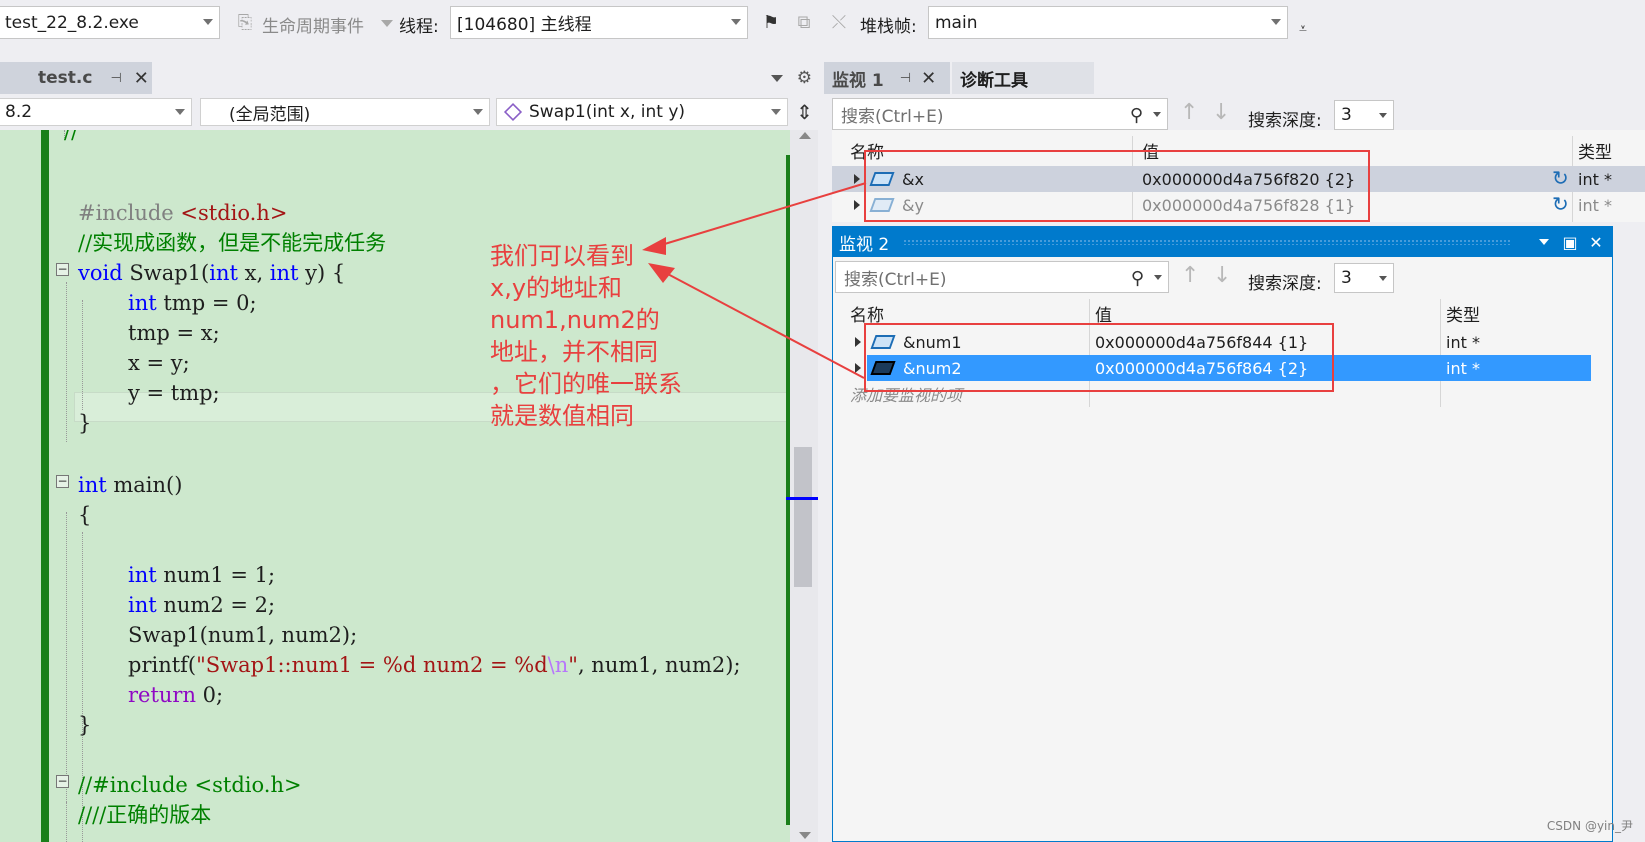 Image resolution: width=1645 pixels, height=842 pixels. Describe the element at coordinates (96, 112) in the screenshot. I see `project-combo: 8.2` at that location.